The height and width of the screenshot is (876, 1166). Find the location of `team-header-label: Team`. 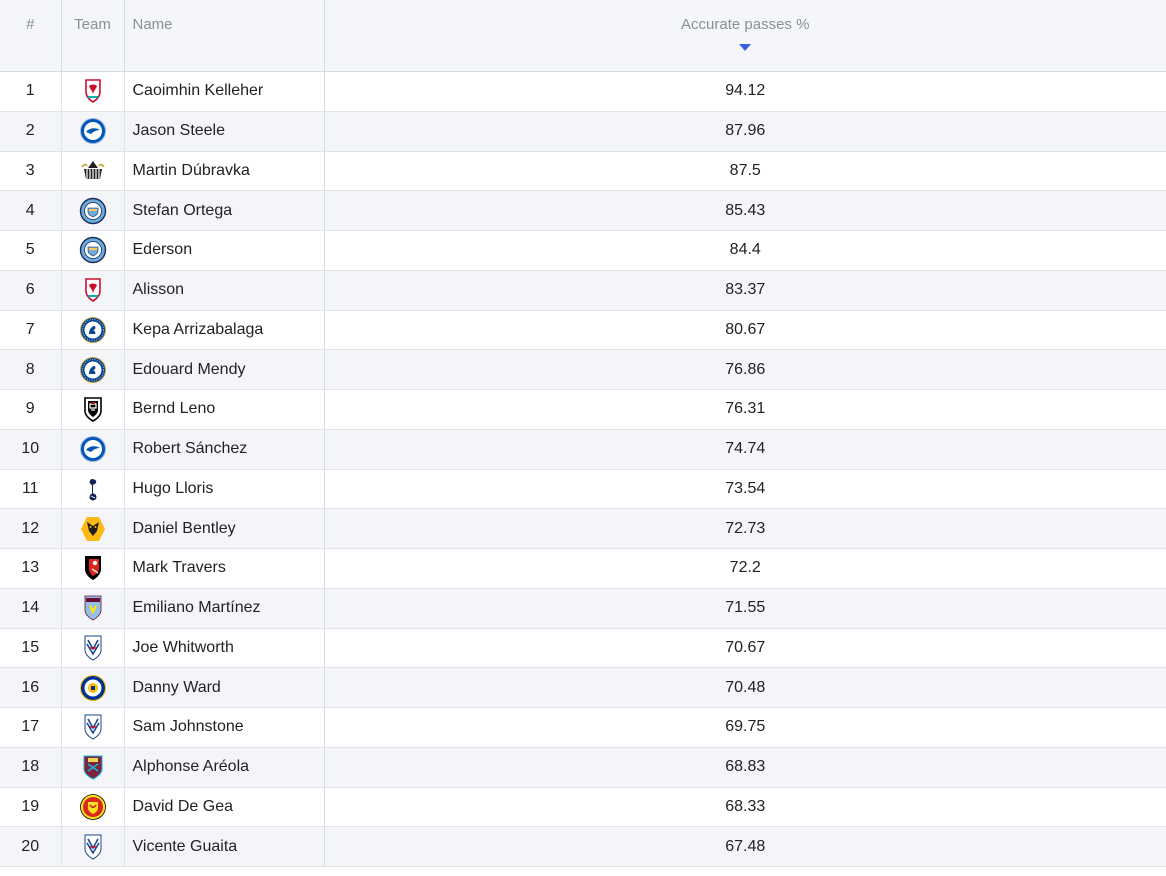

team-header-label: Team is located at coordinates (92, 24).